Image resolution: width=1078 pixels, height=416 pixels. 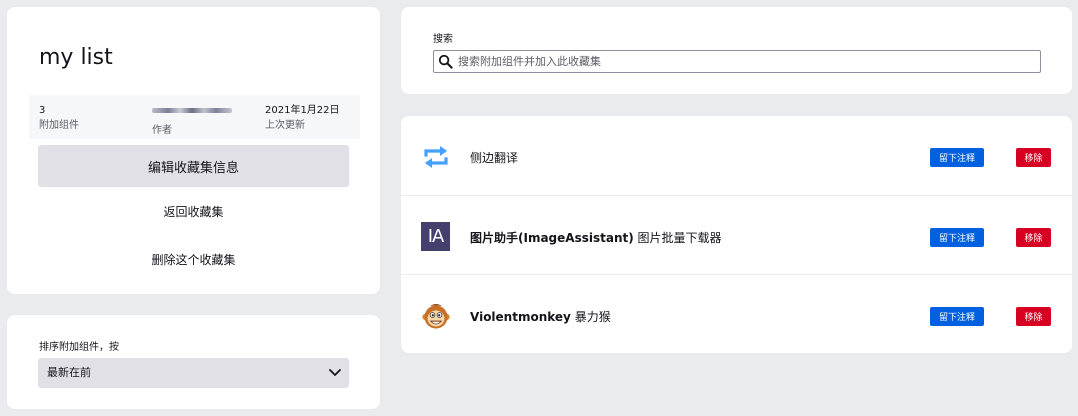 What do you see at coordinates (193, 166) in the screenshot?
I see `edit-collection-button: 编辑收藏集信息` at bounding box center [193, 166].